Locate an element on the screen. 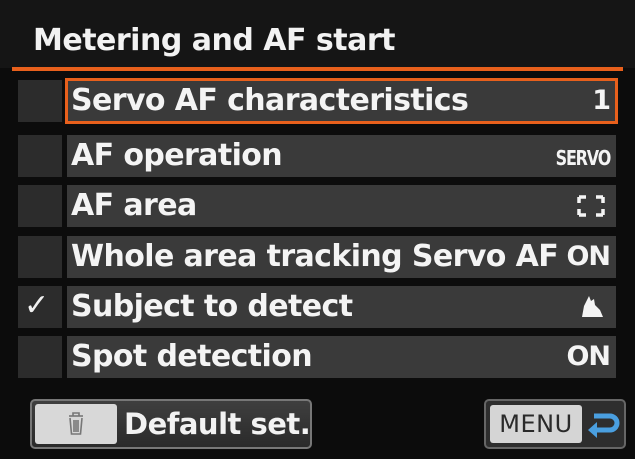 The image size is (635, 459). item-label: Servo AF characteristics is located at coordinates (270, 100).